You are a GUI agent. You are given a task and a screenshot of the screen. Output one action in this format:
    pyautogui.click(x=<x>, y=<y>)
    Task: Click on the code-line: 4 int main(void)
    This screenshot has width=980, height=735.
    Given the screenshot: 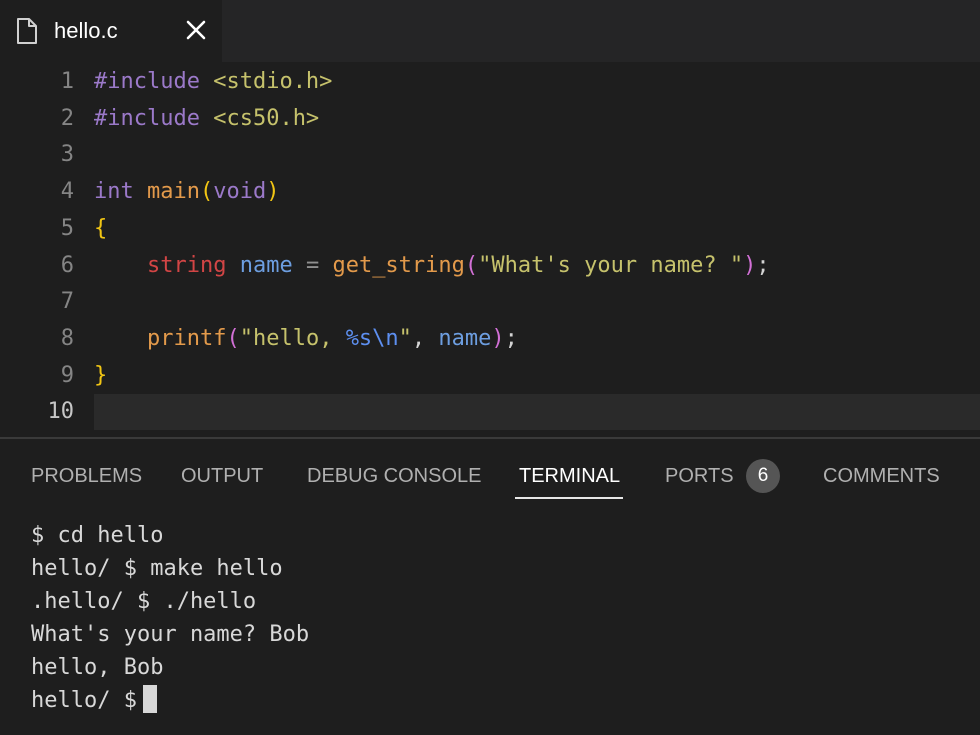 What is the action you would take?
    pyautogui.click(x=490, y=192)
    